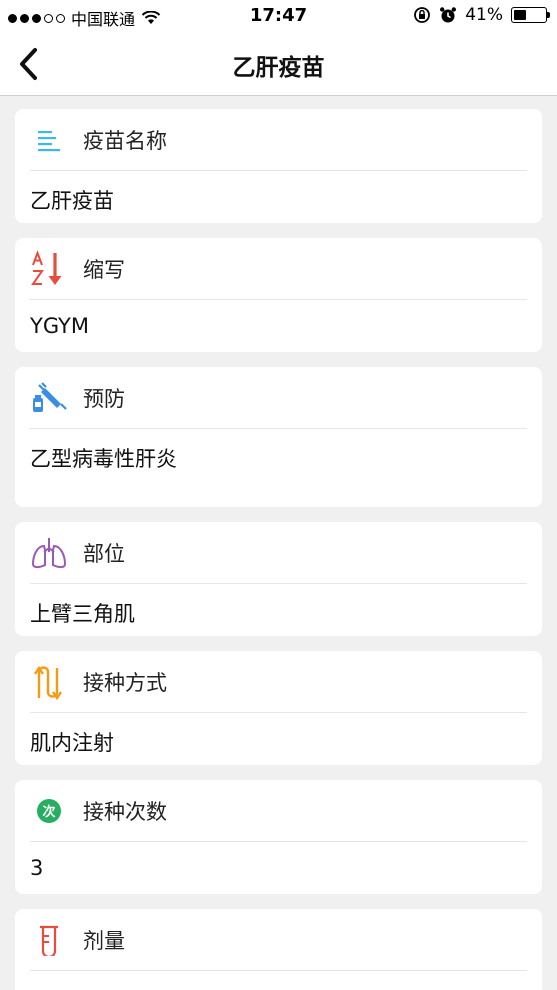 Image resolution: width=557 pixels, height=990 pixels. I want to click on card-header: 疫苗名称, so click(278, 140).